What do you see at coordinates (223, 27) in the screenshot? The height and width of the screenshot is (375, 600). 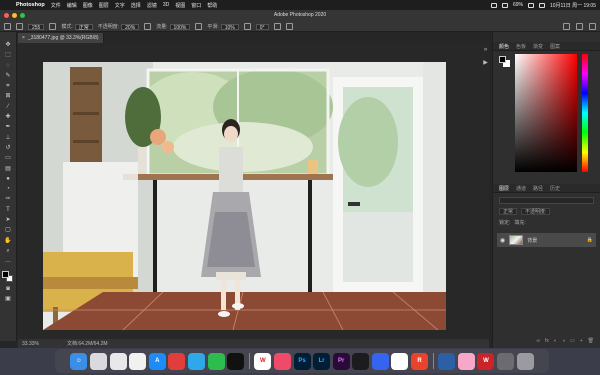 I see `smoothing-field: 平滑: 10%` at bounding box center [223, 27].